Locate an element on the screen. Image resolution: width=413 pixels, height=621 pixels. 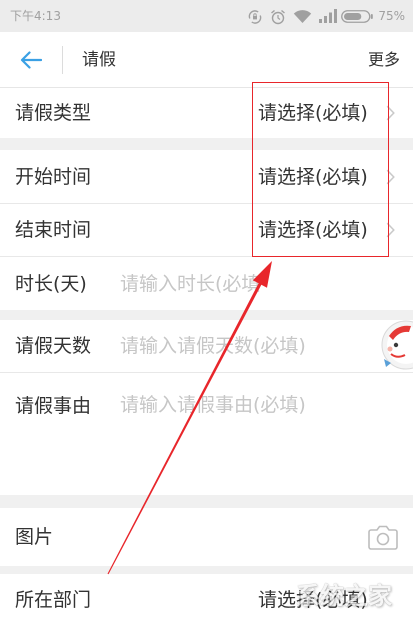
arrow-left-icon is located at coordinates (31, 60).